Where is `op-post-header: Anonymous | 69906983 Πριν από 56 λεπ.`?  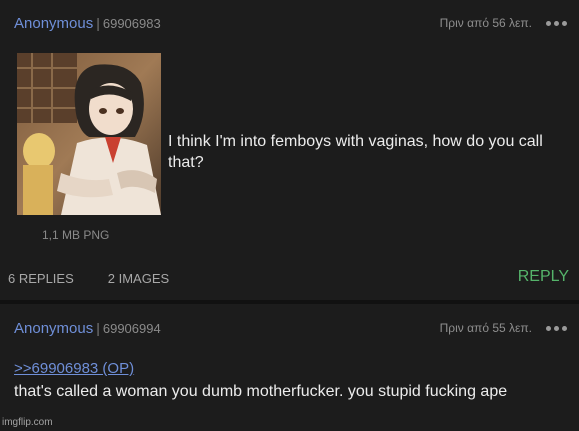 op-post-header: Anonymous | 69906983 Πριν από 56 λεπ. is located at coordinates (290, 23).